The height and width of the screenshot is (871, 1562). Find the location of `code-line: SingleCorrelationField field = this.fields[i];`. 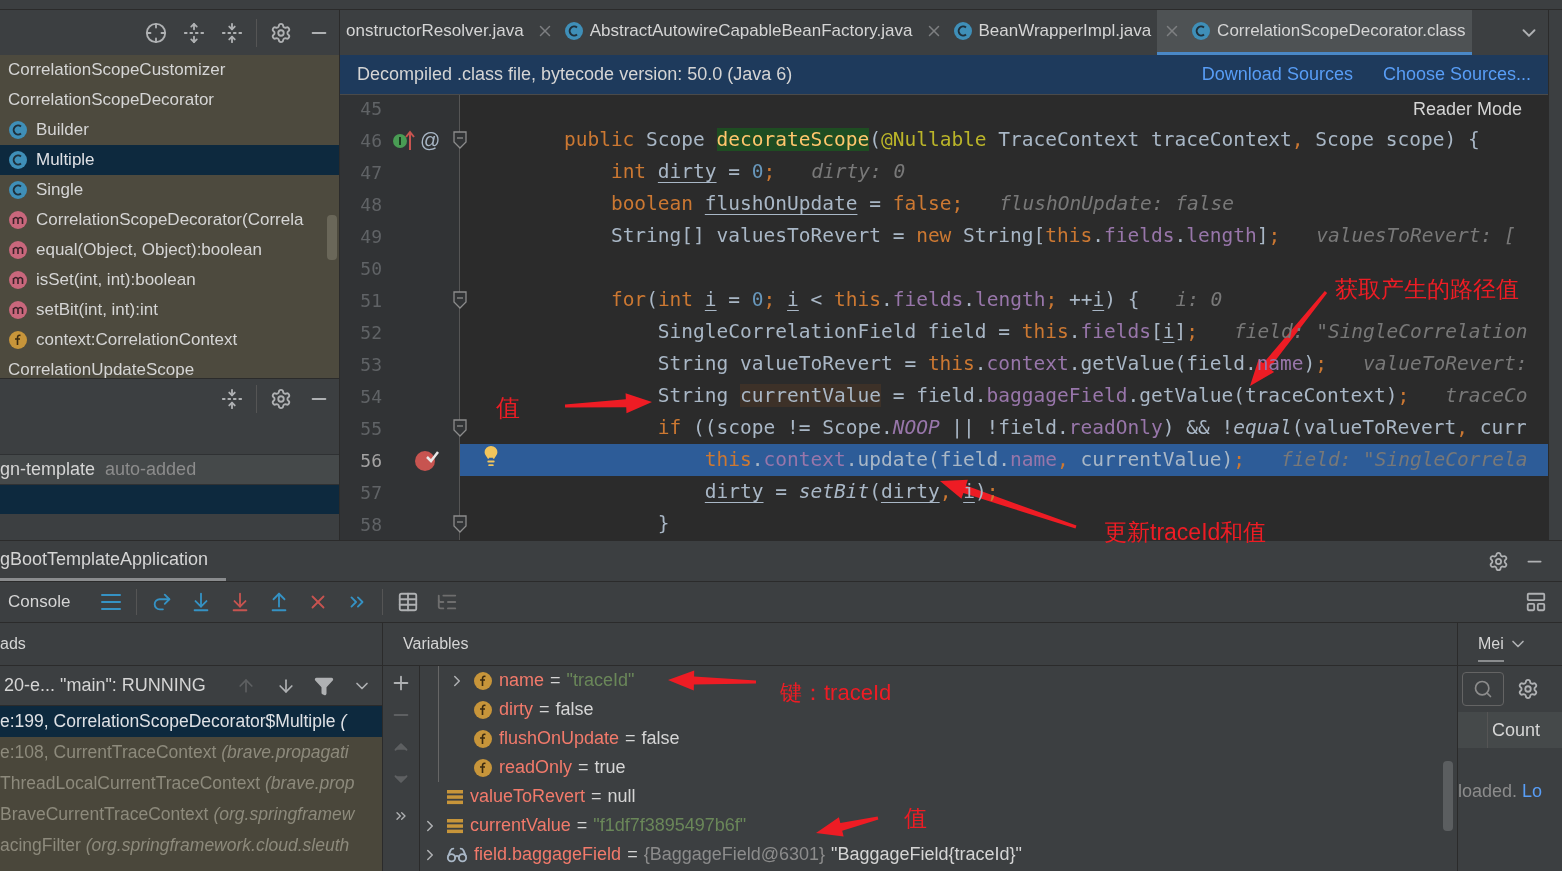

code-line: SingleCorrelationField field = this.fields[i]; is located at coordinates (927, 332).